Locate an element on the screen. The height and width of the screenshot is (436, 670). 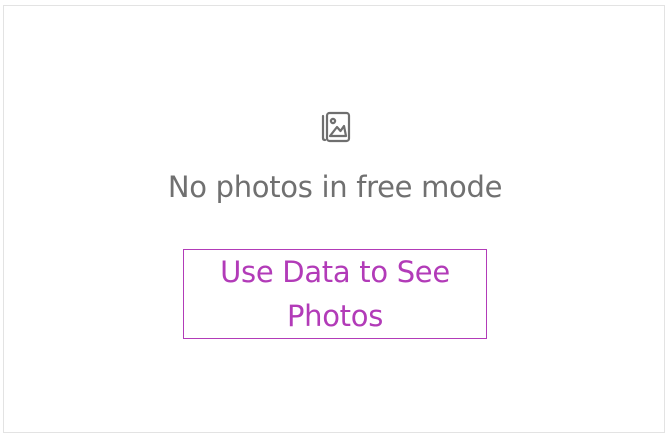
photo-stack-icon is located at coordinates (336, 127).